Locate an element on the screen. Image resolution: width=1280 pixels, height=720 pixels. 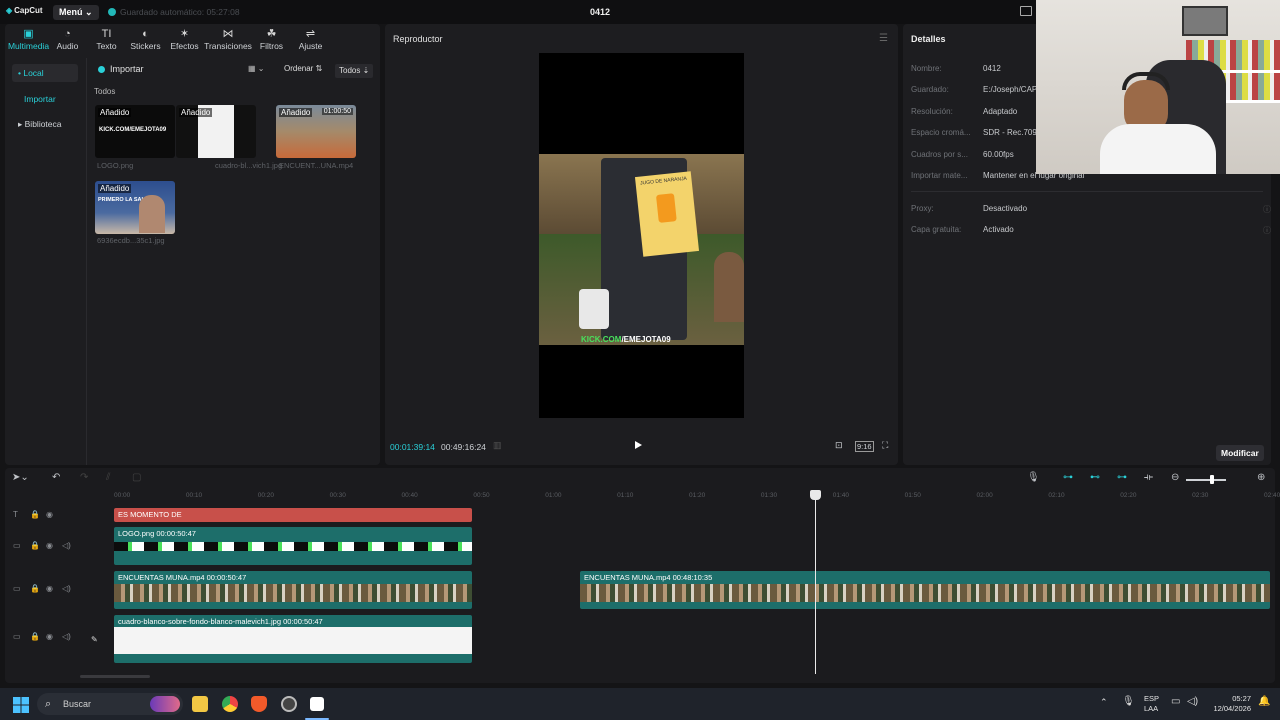
obs-icon is located at coordinates (289, 704).